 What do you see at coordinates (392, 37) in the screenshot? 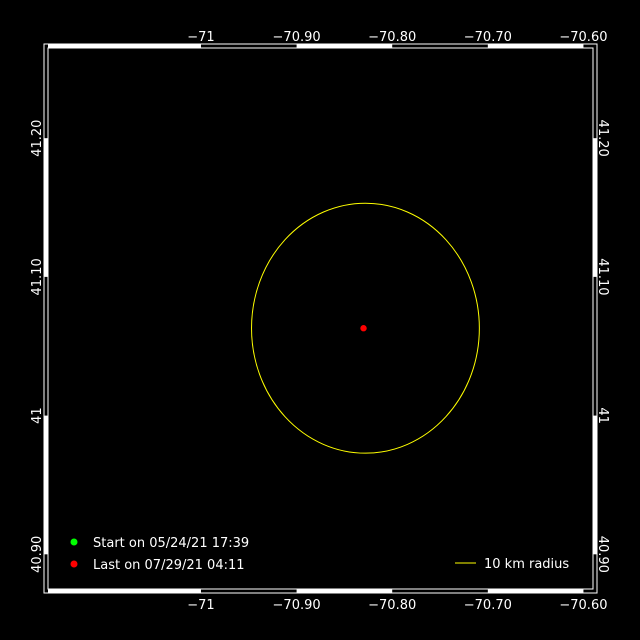
I see `top-lon-tick-label: −70.80` at bounding box center [392, 37].